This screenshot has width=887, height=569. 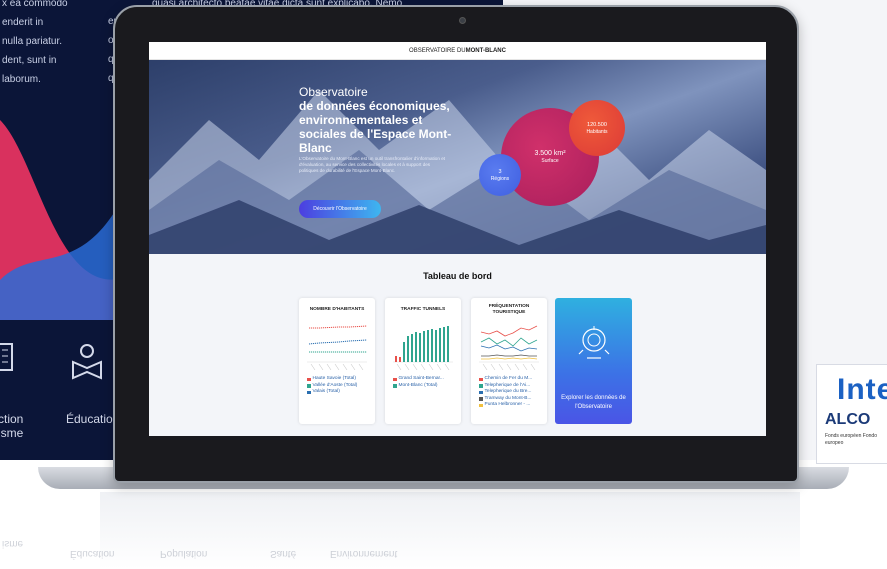 What do you see at coordinates (333, 92) in the screenshot?
I see `hero-title-light: Observatoire` at bounding box center [333, 92].